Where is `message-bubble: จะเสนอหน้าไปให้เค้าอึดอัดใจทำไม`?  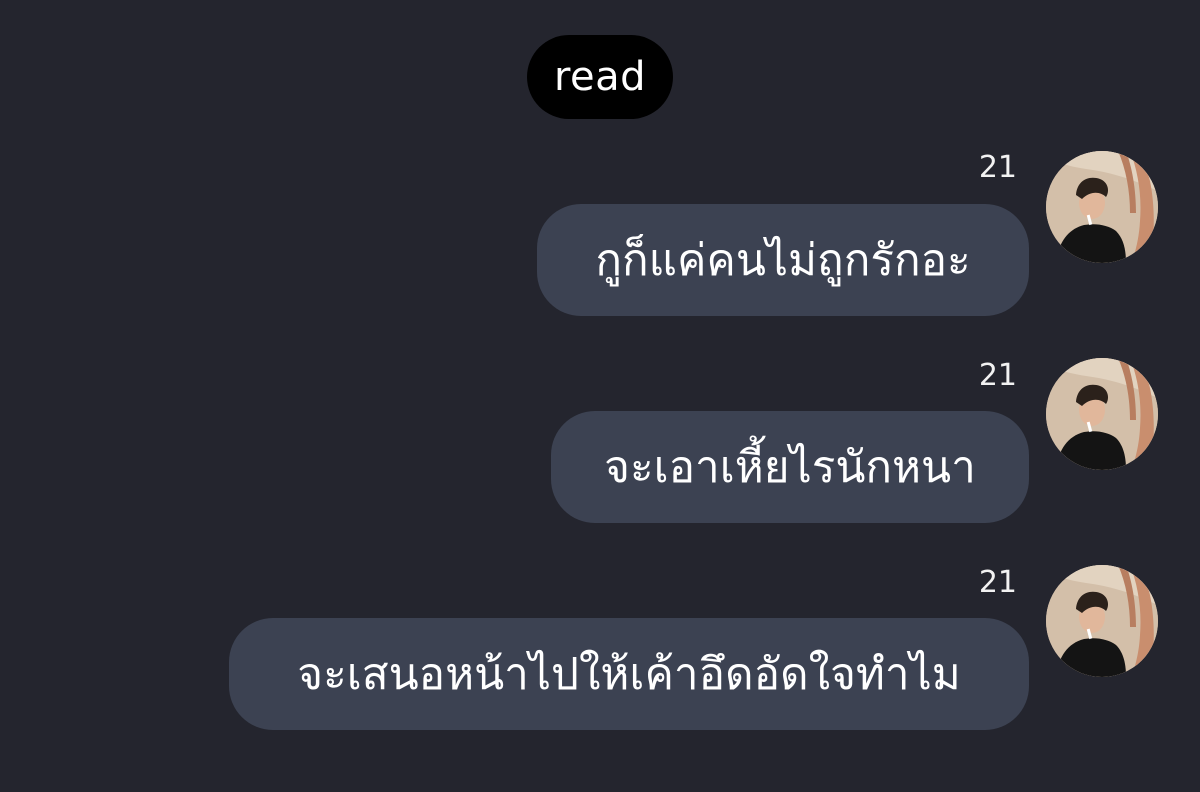
message-bubble: จะเสนอหน้าไปให้เค้าอึดอัดใจทำไม is located at coordinates (629, 674).